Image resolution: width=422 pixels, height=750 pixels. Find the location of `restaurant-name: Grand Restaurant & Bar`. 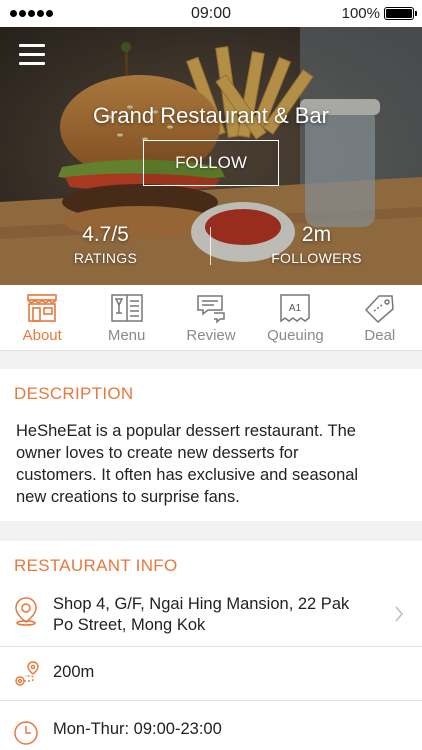

restaurant-name: Grand Restaurant & Bar is located at coordinates (210, 115).